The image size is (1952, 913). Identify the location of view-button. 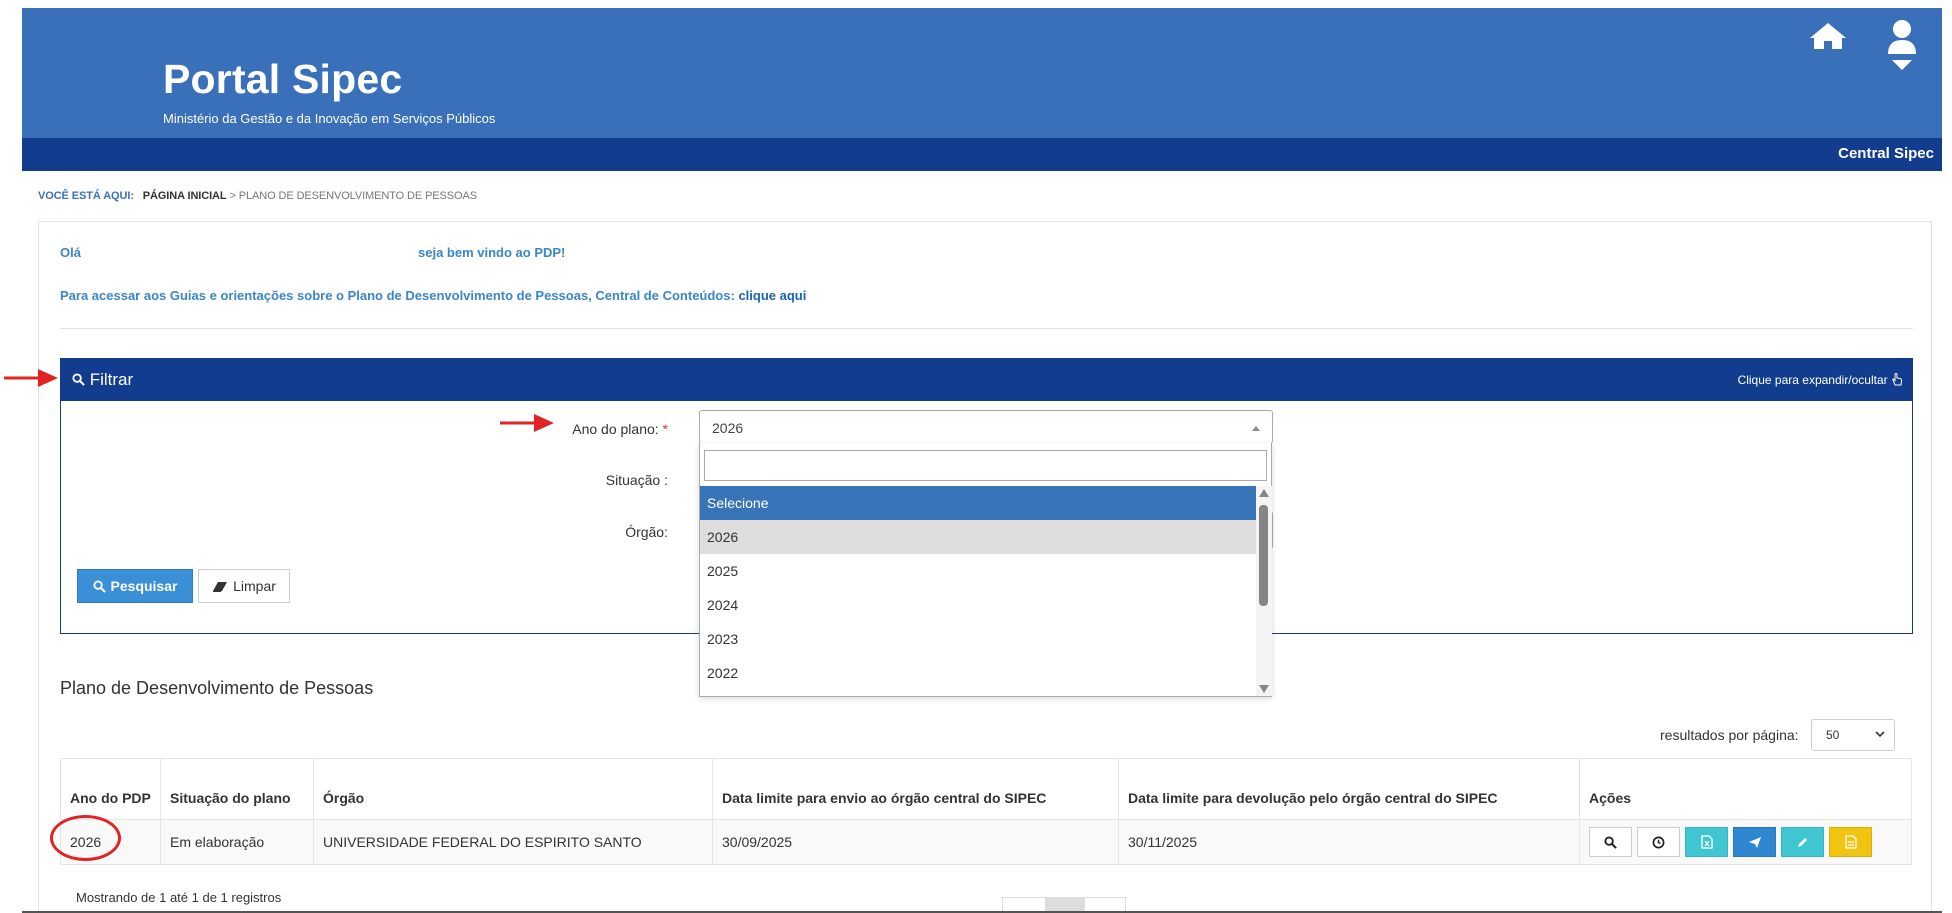
(1610, 842).